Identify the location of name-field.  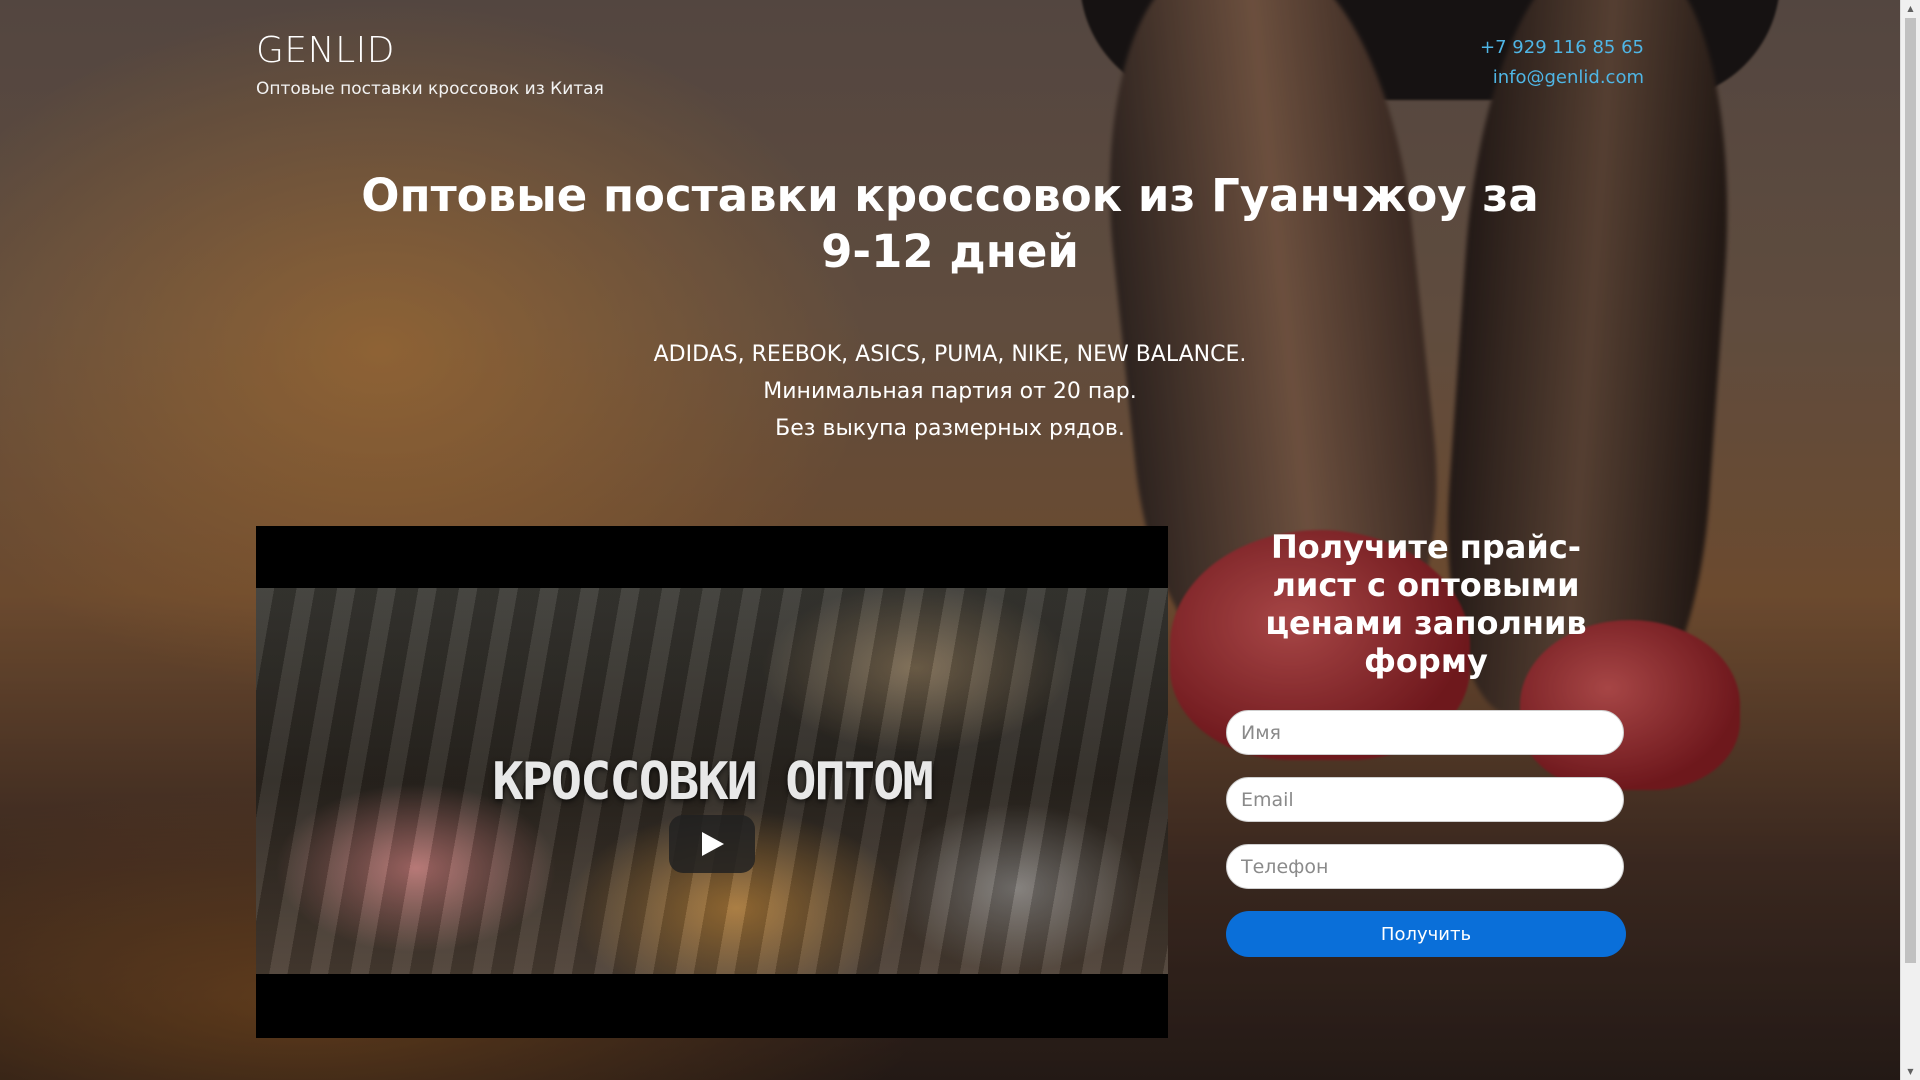
(1425, 732).